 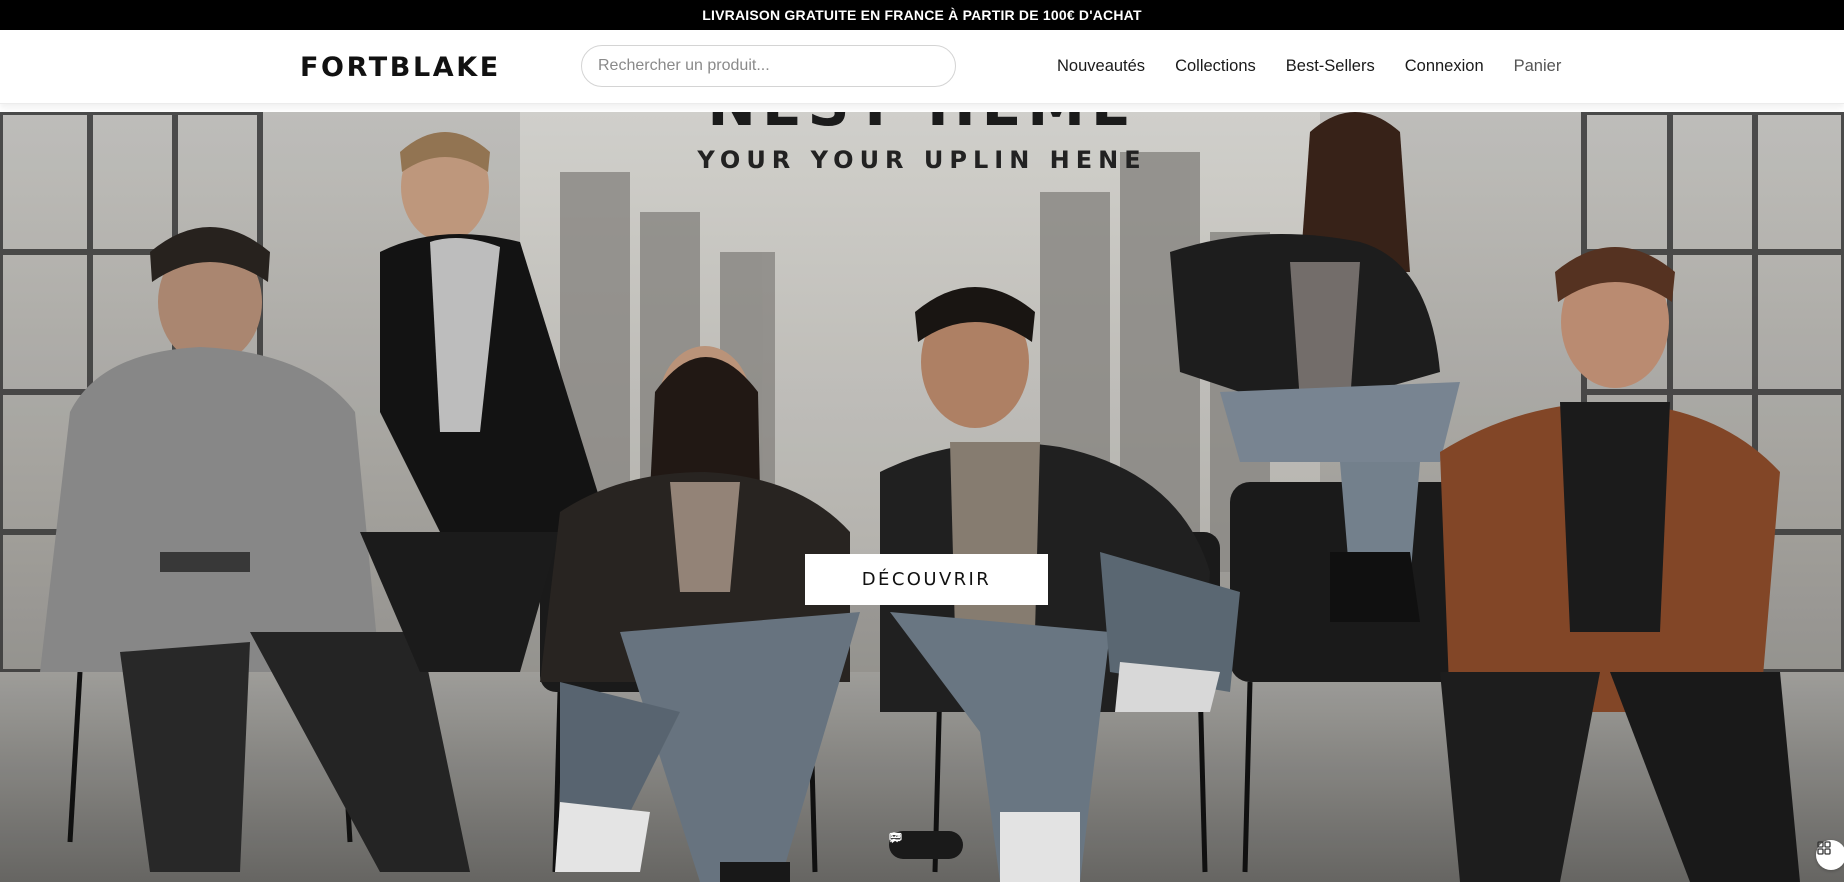 What do you see at coordinates (1215, 66) in the screenshot?
I see `nav-link-collections: Collections` at bounding box center [1215, 66].